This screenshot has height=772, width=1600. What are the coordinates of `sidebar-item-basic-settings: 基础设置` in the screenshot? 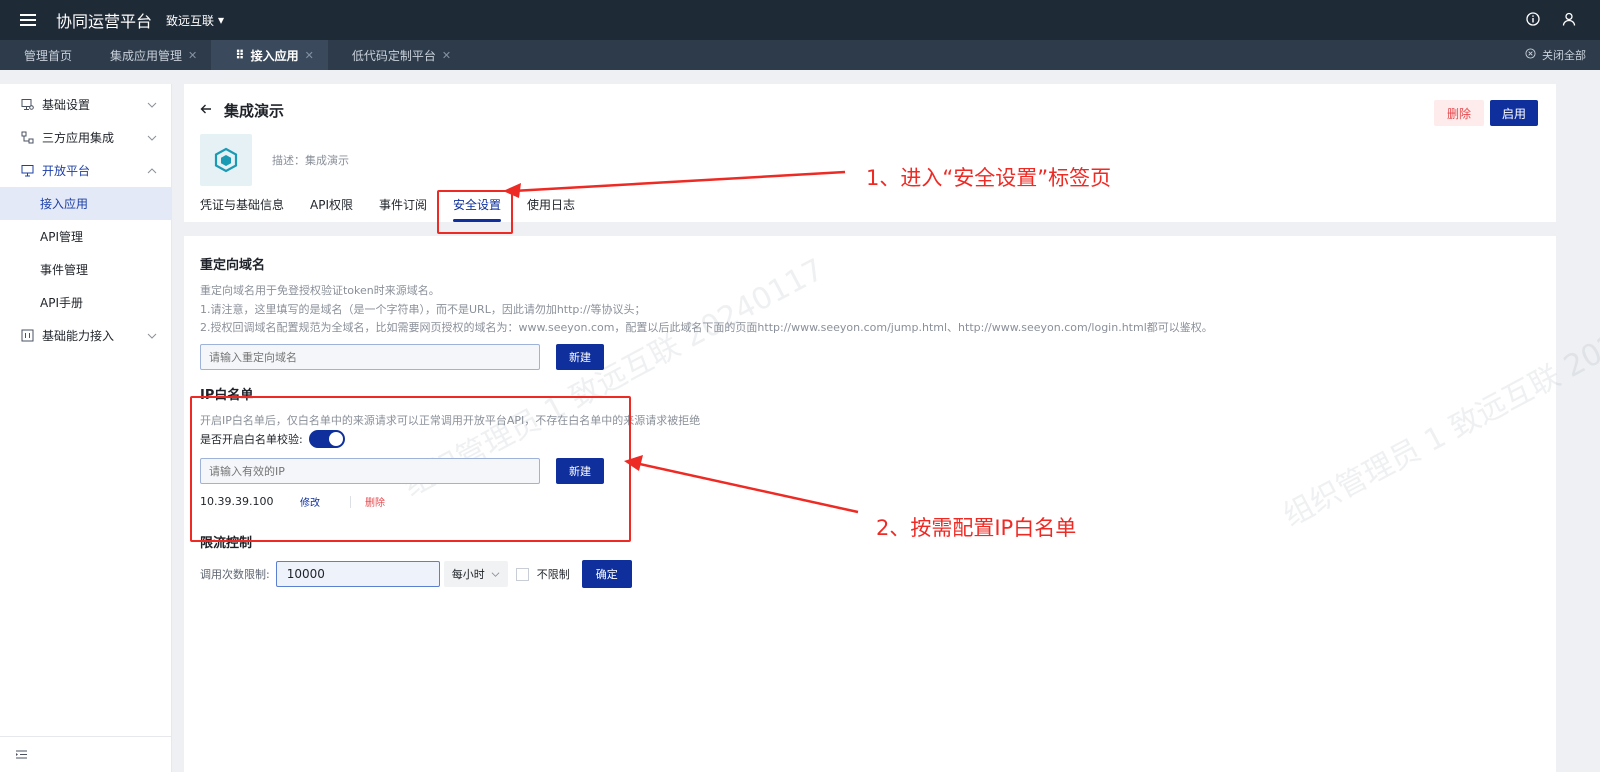 It's located at (85, 104).